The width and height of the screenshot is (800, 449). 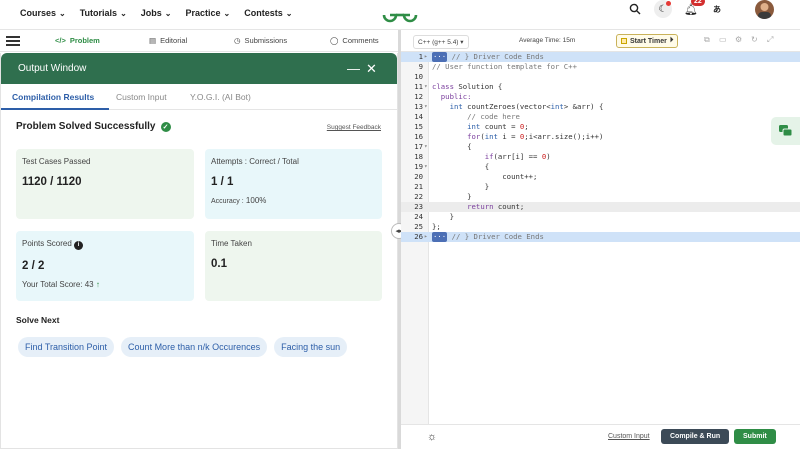 I want to click on gfg-logo, so click(x=400, y=15).